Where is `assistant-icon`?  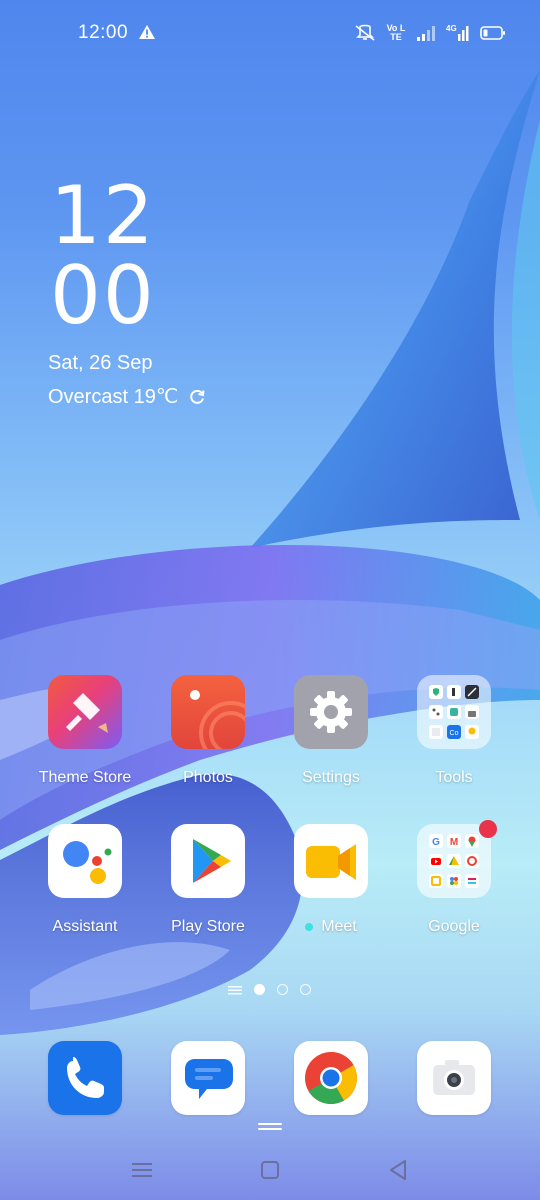 assistant-icon is located at coordinates (85, 861).